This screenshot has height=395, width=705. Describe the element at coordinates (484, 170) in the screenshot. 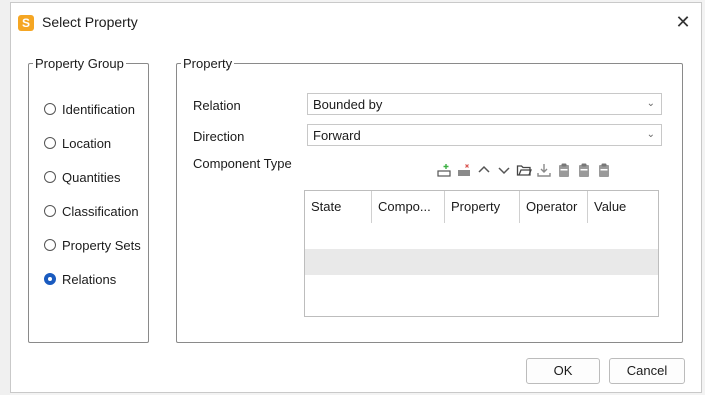

I see `move-up-icon` at that location.